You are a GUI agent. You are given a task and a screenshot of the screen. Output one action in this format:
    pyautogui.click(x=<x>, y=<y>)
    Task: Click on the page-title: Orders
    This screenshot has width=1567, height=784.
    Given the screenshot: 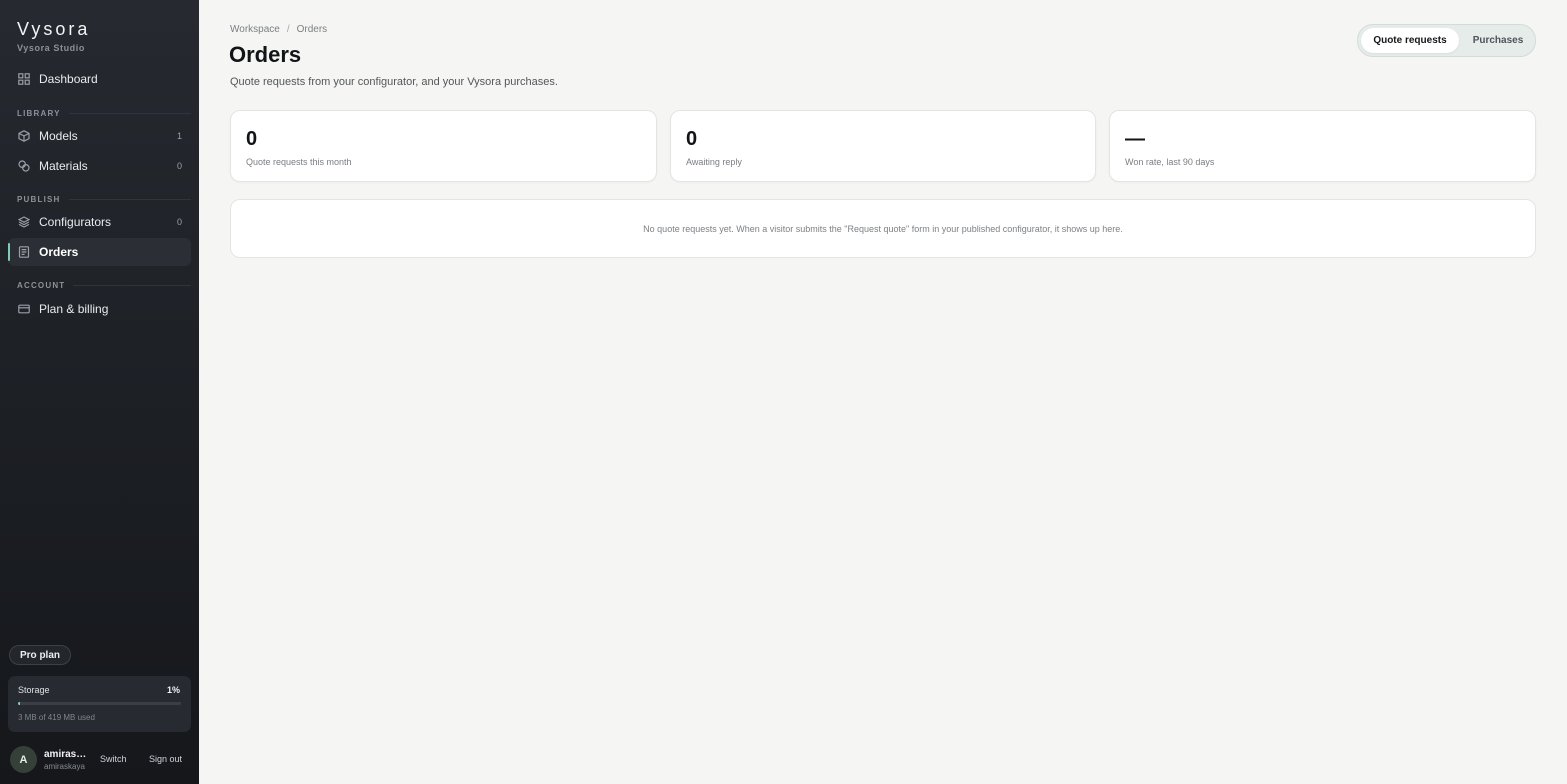 What is the action you would take?
    pyautogui.click(x=265, y=54)
    